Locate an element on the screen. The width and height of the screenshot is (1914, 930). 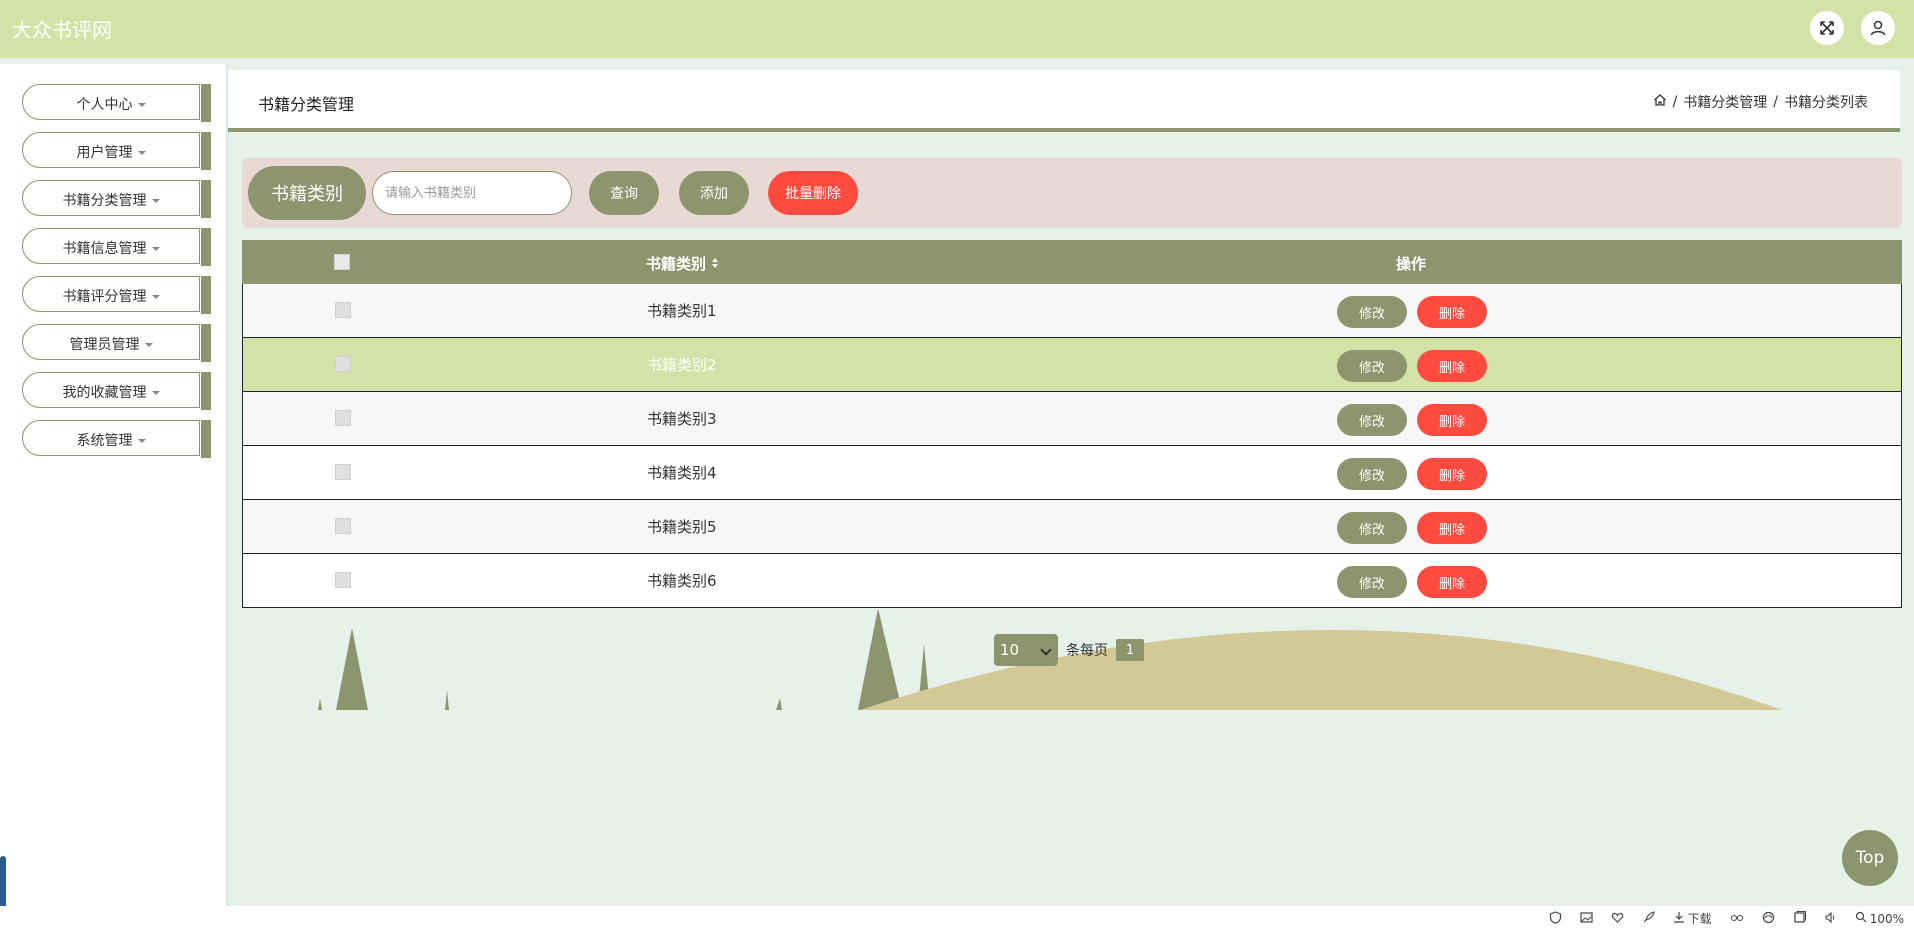
table-header: 书籍类别 操作 is located at coordinates (1072, 262).